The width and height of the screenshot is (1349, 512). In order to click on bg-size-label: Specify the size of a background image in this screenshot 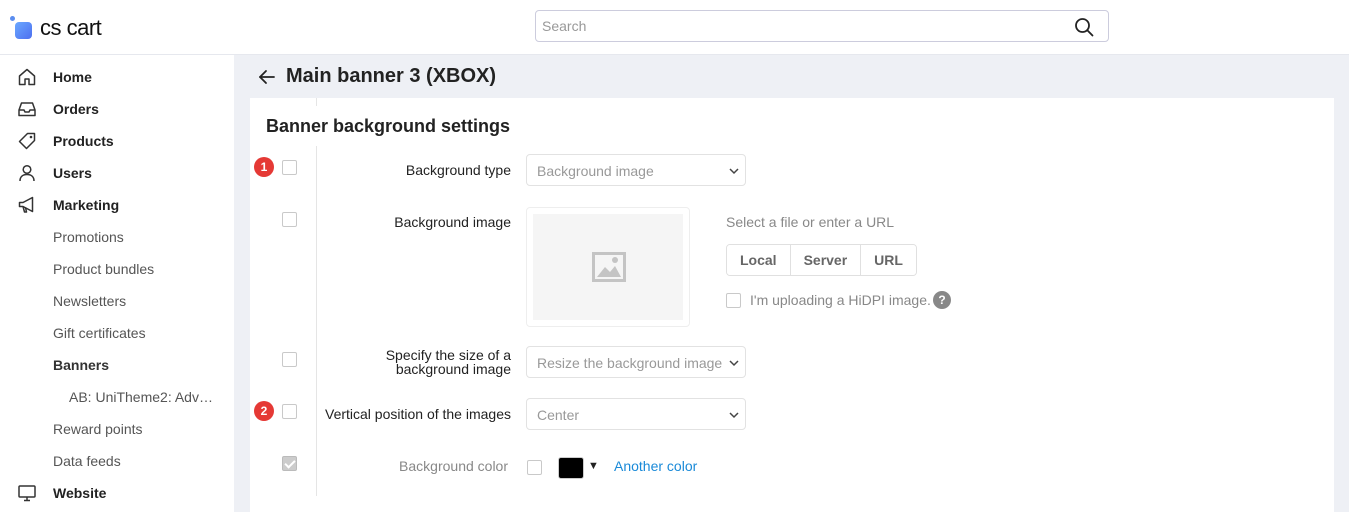, I will do `click(448, 362)`.